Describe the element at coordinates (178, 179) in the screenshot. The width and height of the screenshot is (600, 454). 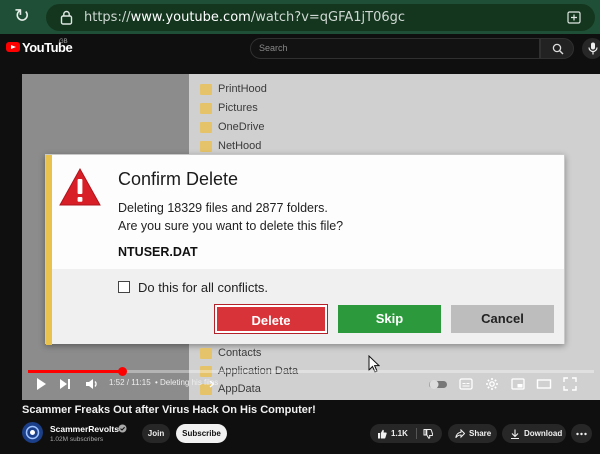
I see `dialog-title: Confirm Delete` at that location.